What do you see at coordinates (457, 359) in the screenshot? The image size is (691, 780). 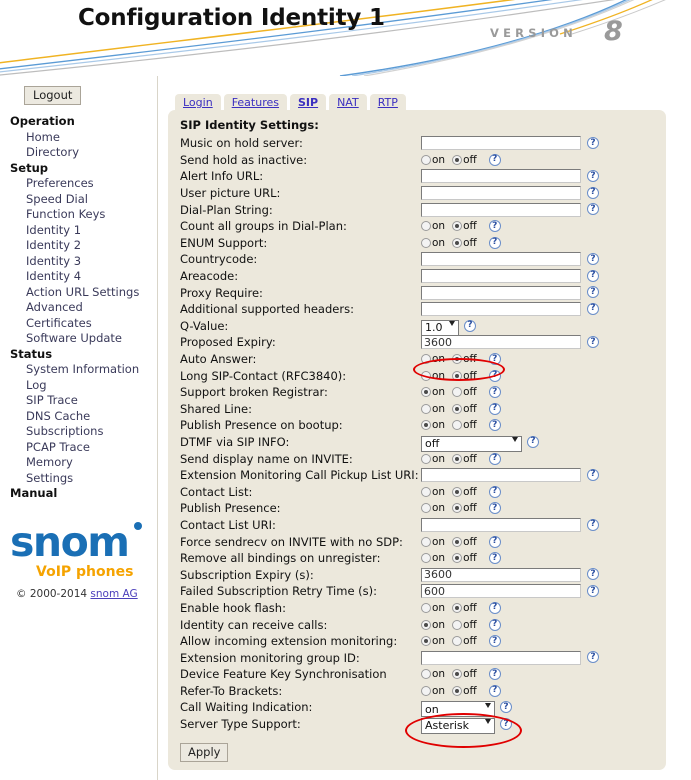 I see `radio-off-auto-answer` at bounding box center [457, 359].